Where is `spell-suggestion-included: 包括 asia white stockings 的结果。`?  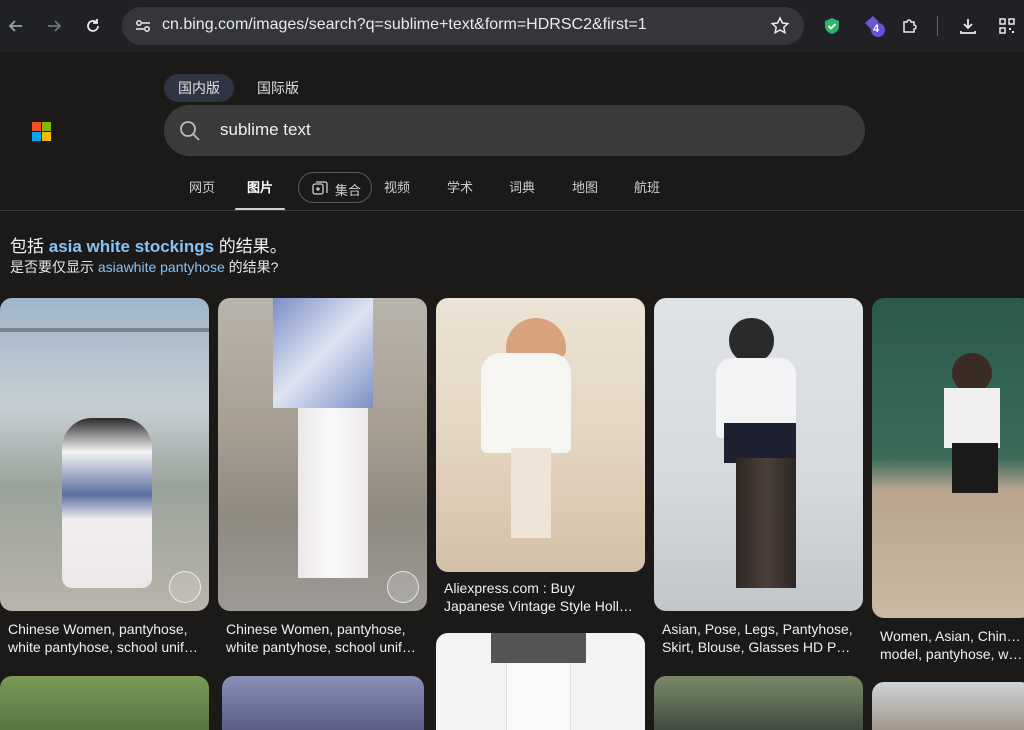 spell-suggestion-included: 包括 asia white stockings 的结果。 is located at coordinates (148, 246).